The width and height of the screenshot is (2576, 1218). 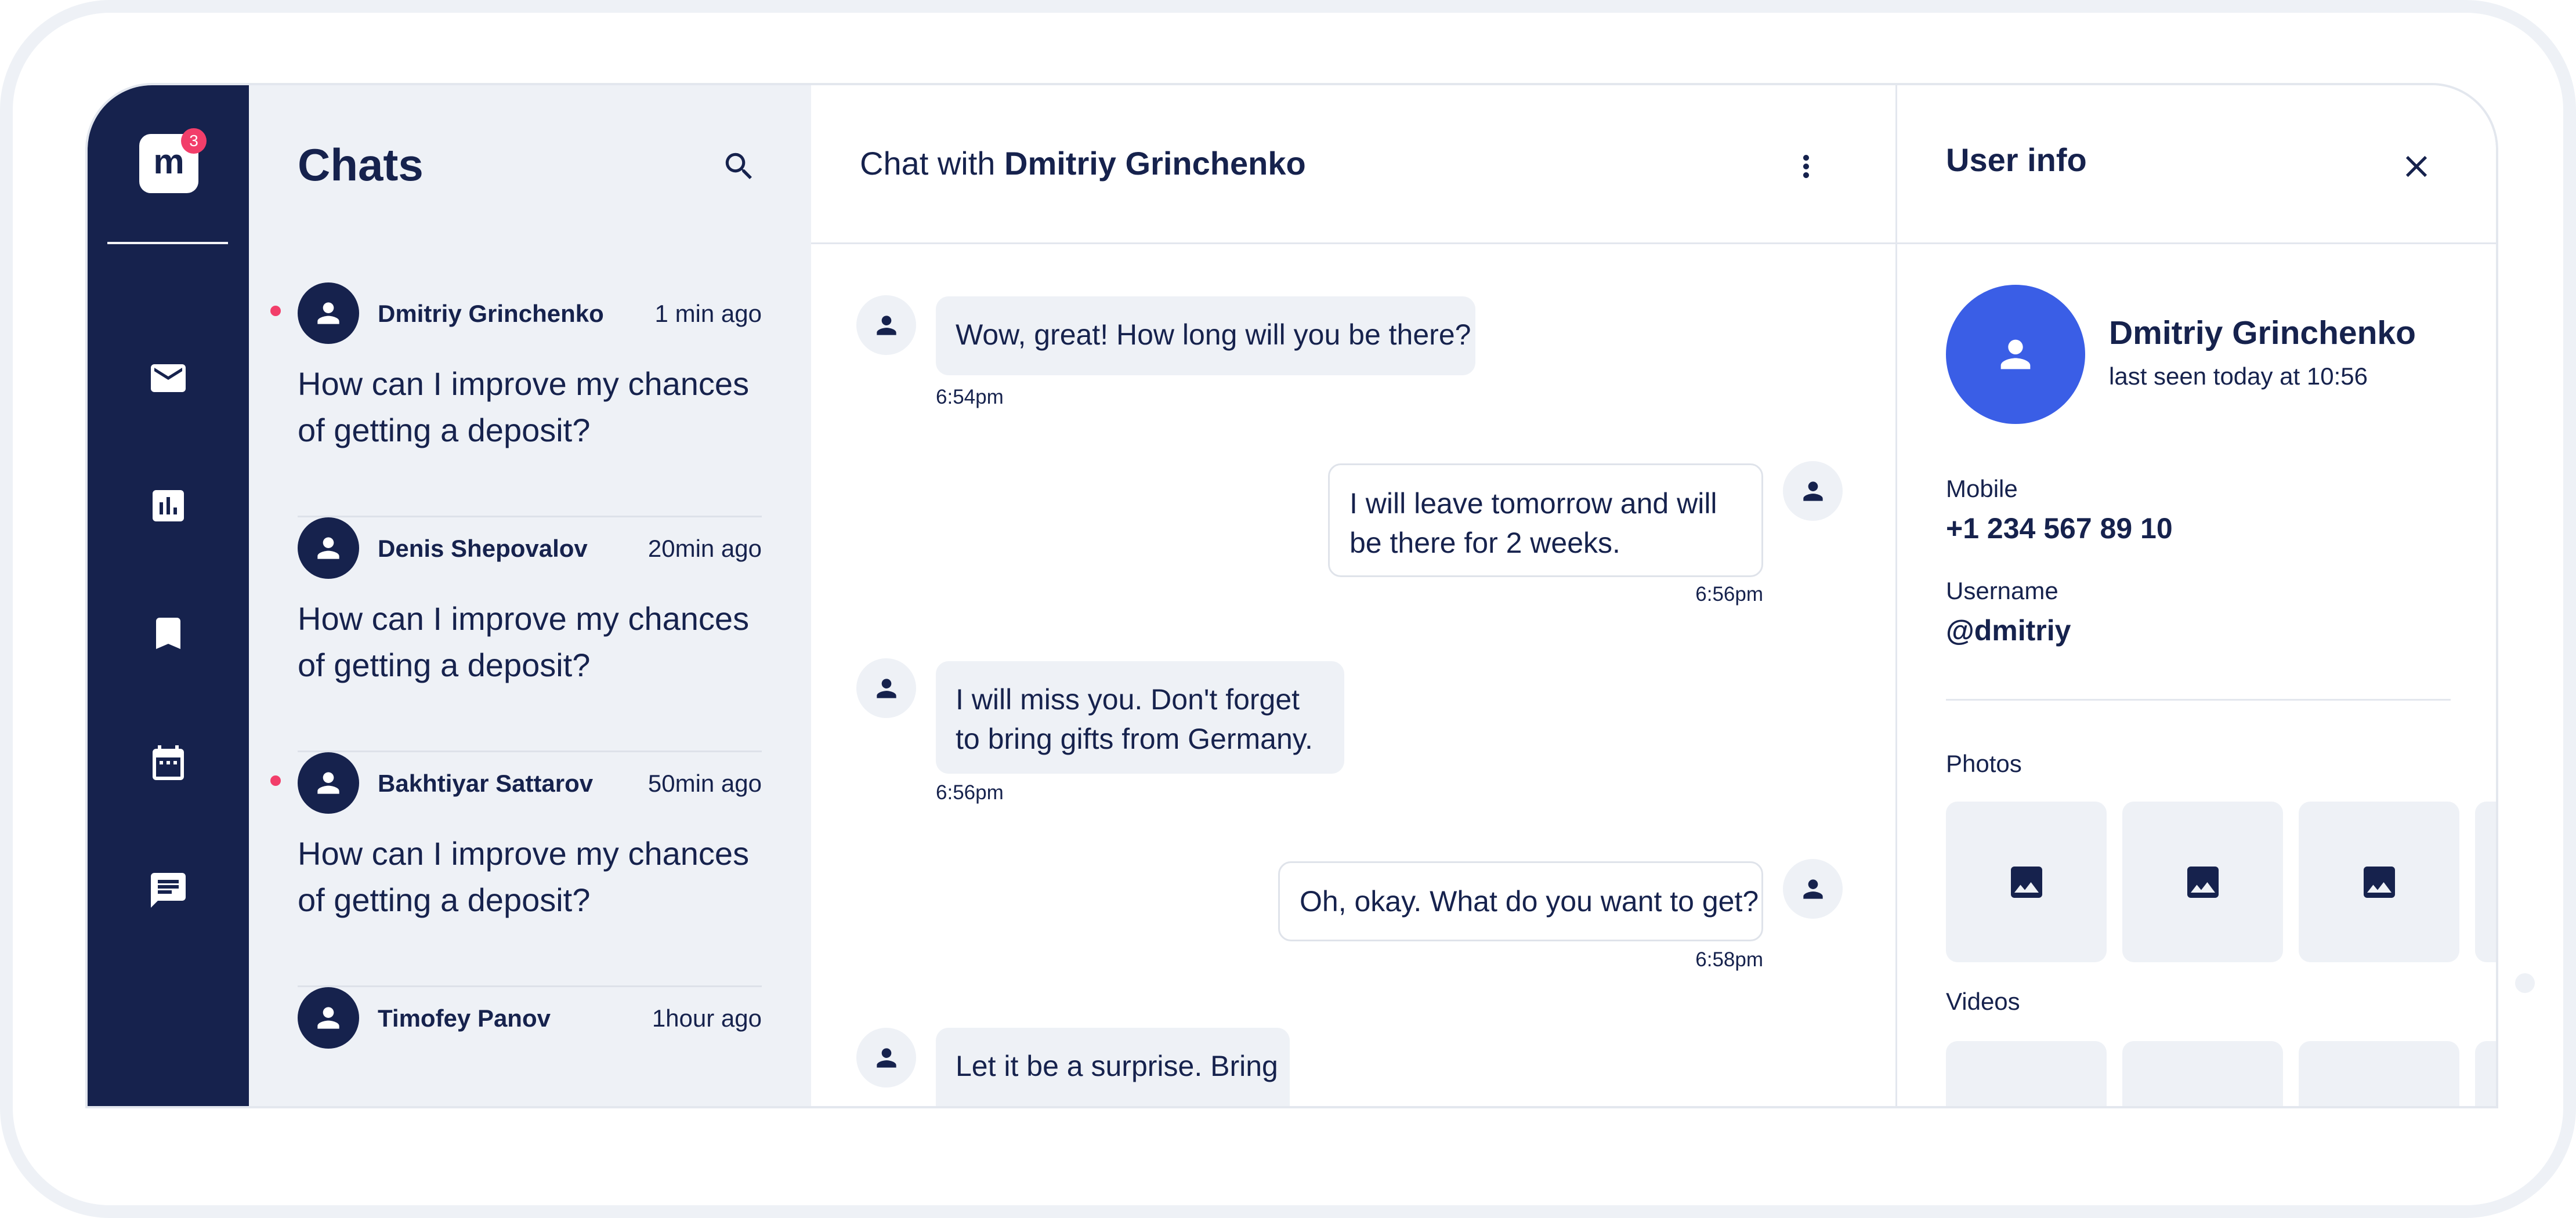 What do you see at coordinates (704, 548) in the screenshot?
I see `chat-timestamp: 20min ago` at bounding box center [704, 548].